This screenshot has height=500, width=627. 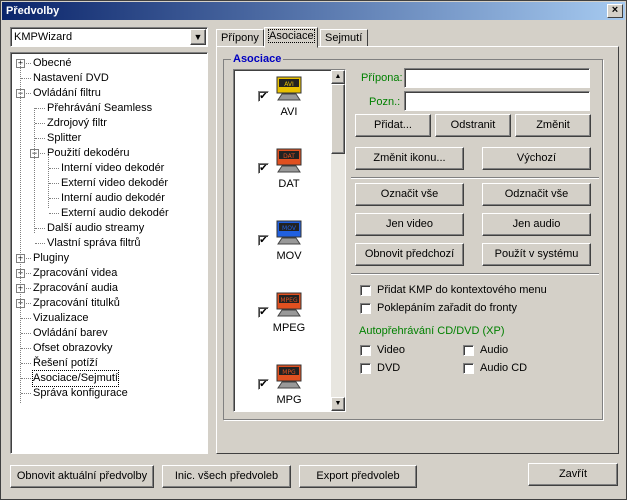 What do you see at coordinates (226, 476) in the screenshot?
I see `init-all-button: Inic. všech předvoleb` at bounding box center [226, 476].